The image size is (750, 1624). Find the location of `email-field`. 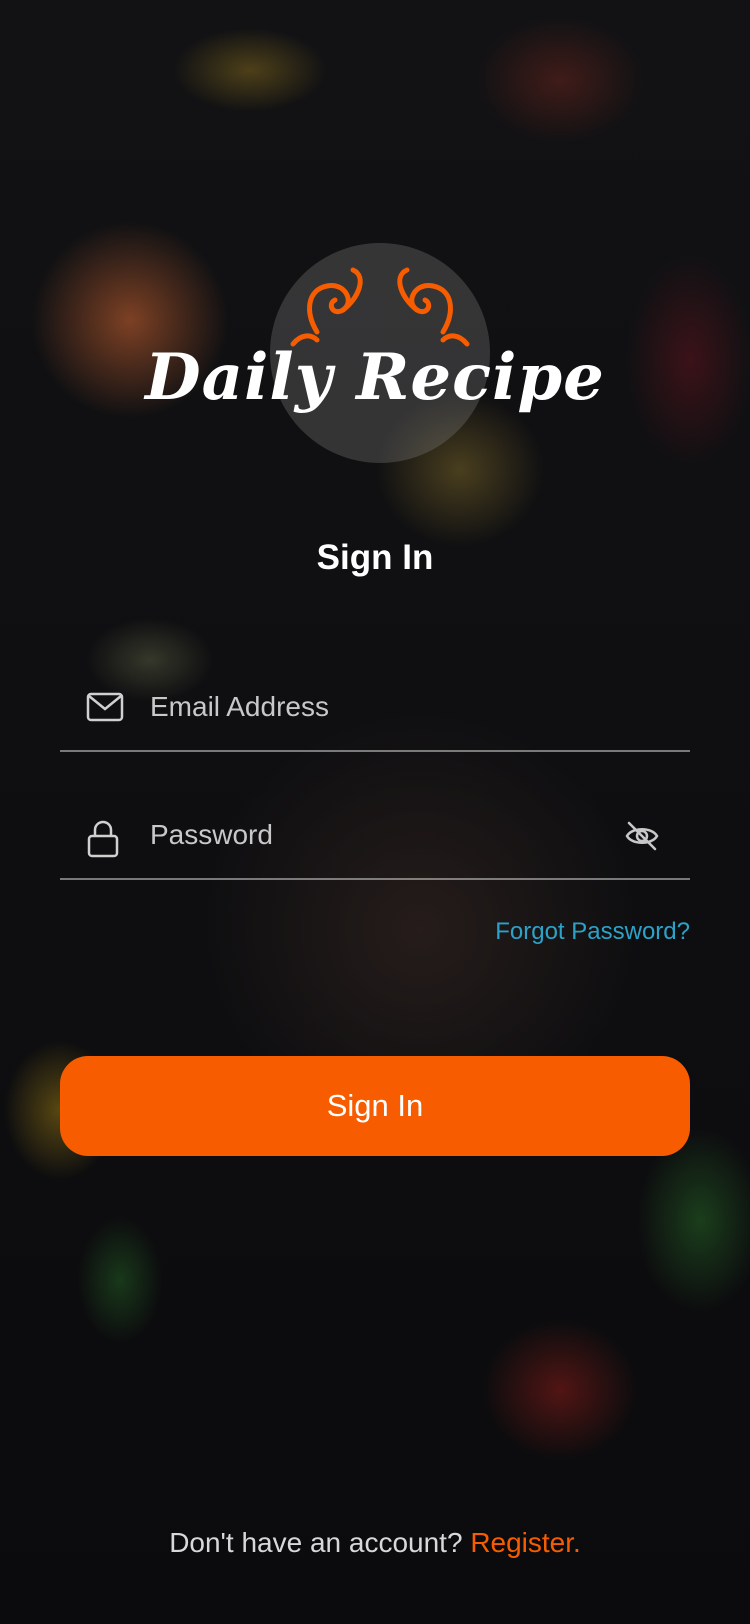

email-field is located at coordinates (375, 711).